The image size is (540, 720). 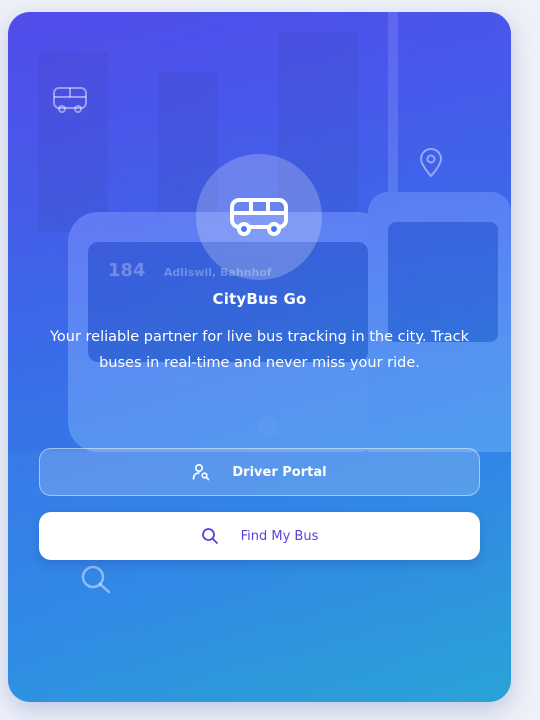 I want to click on driver-portal-button: Driver Portal, so click(x=259, y=472).